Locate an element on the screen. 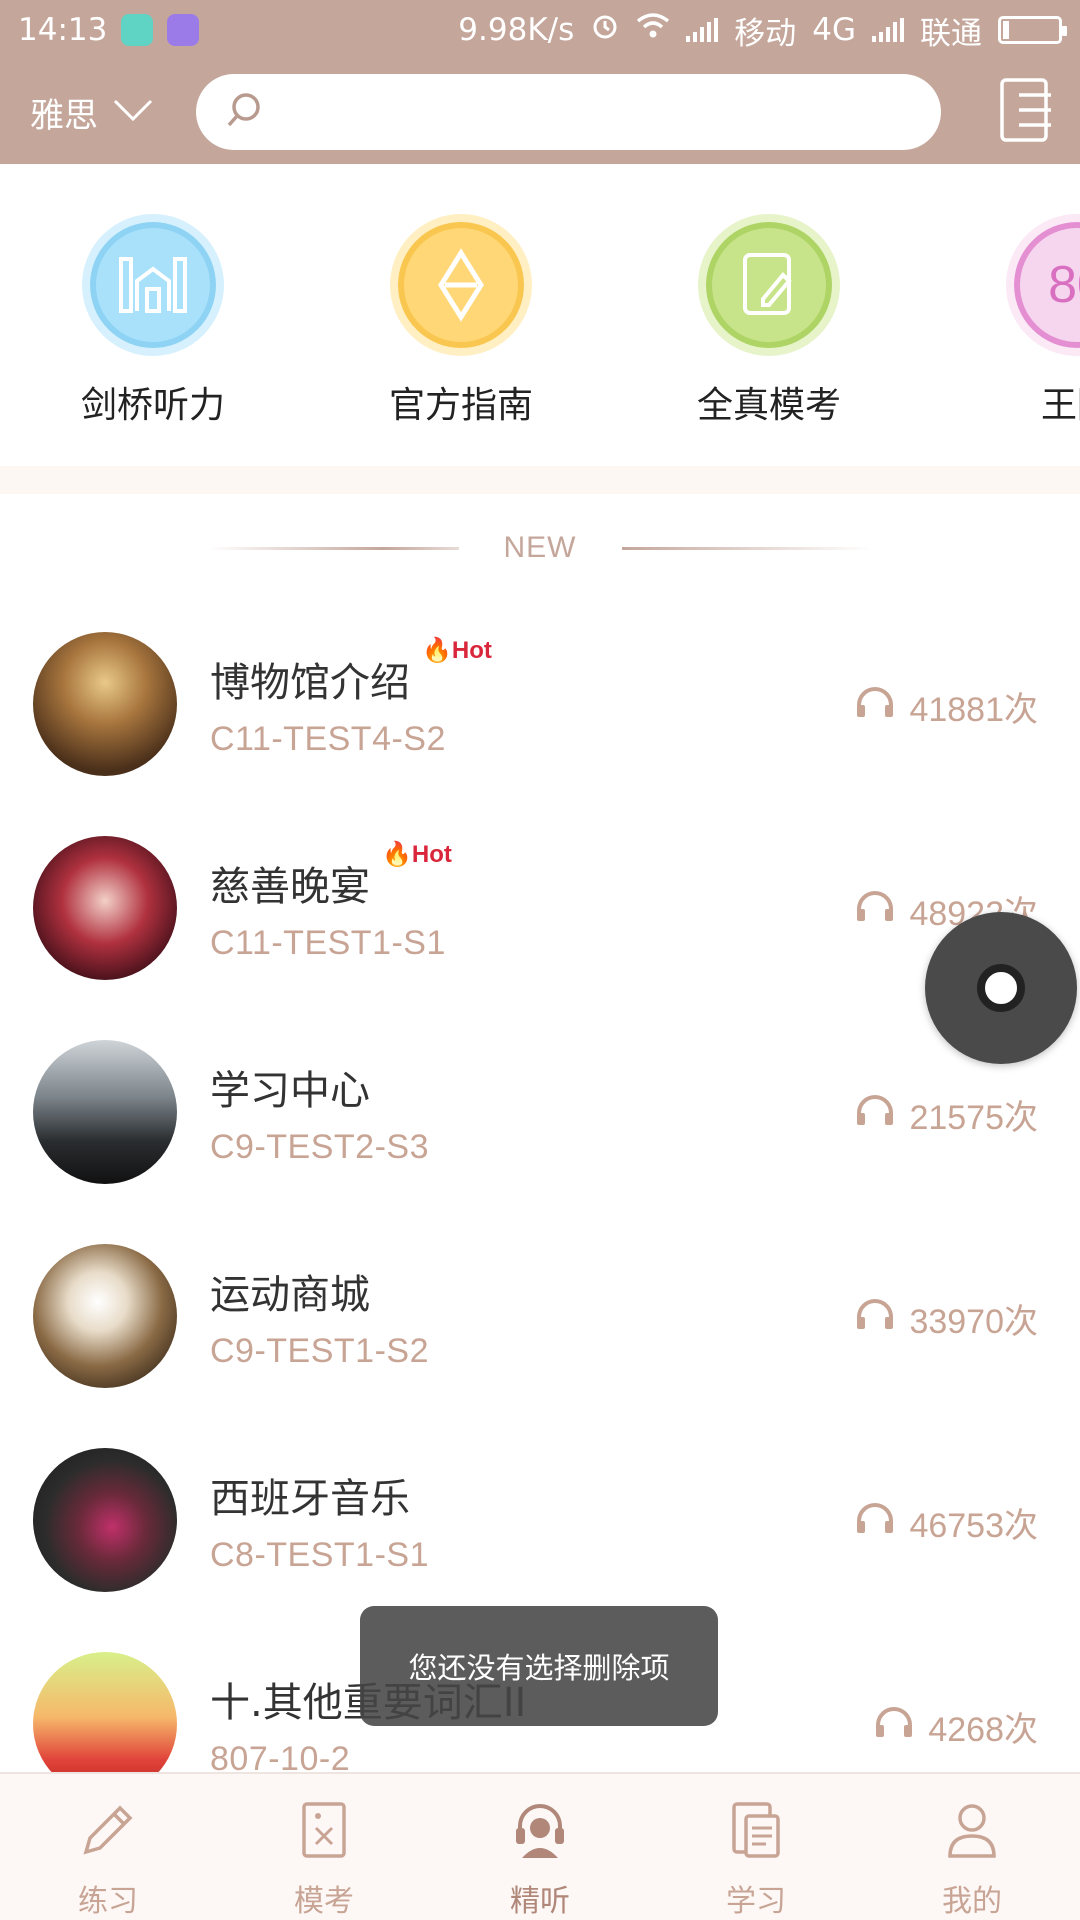 The height and width of the screenshot is (1920, 1080). tab-intensive-listening: 精听 is located at coordinates (540, 1847).